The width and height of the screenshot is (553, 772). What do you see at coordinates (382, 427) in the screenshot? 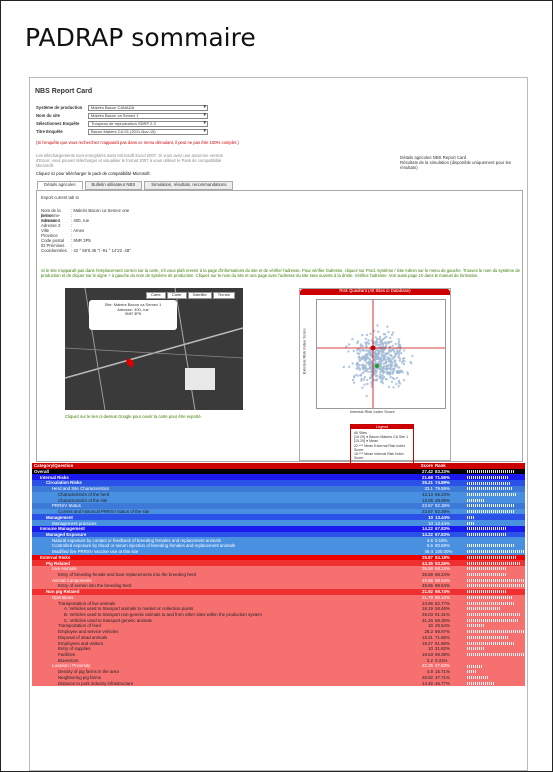
I see `legend-title: Legend` at bounding box center [382, 427].